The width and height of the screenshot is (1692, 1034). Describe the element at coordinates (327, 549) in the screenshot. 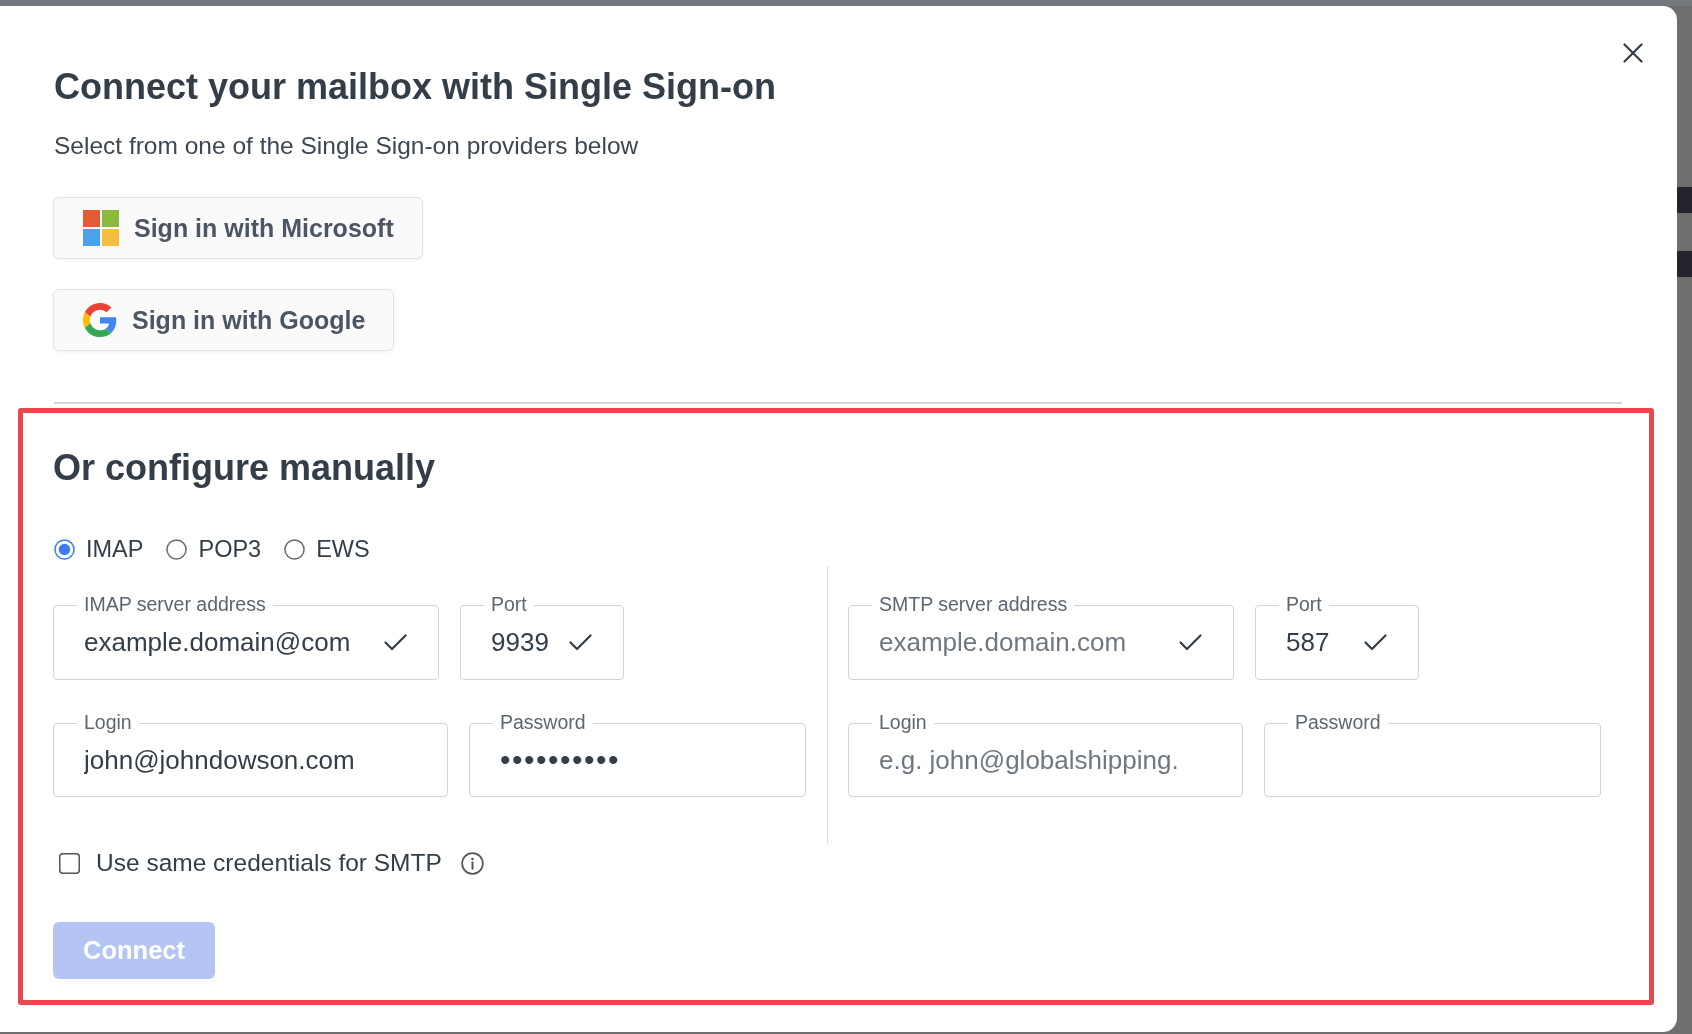

I see `protocol-option: EWS` at that location.